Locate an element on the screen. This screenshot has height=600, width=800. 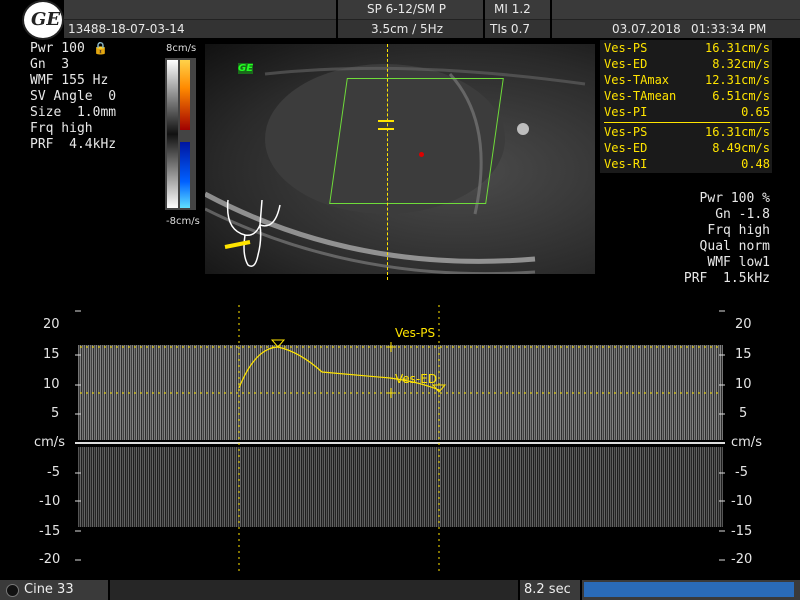
meas-row: Ves-ED 8.49cm/s is located at coordinates (687, 148).